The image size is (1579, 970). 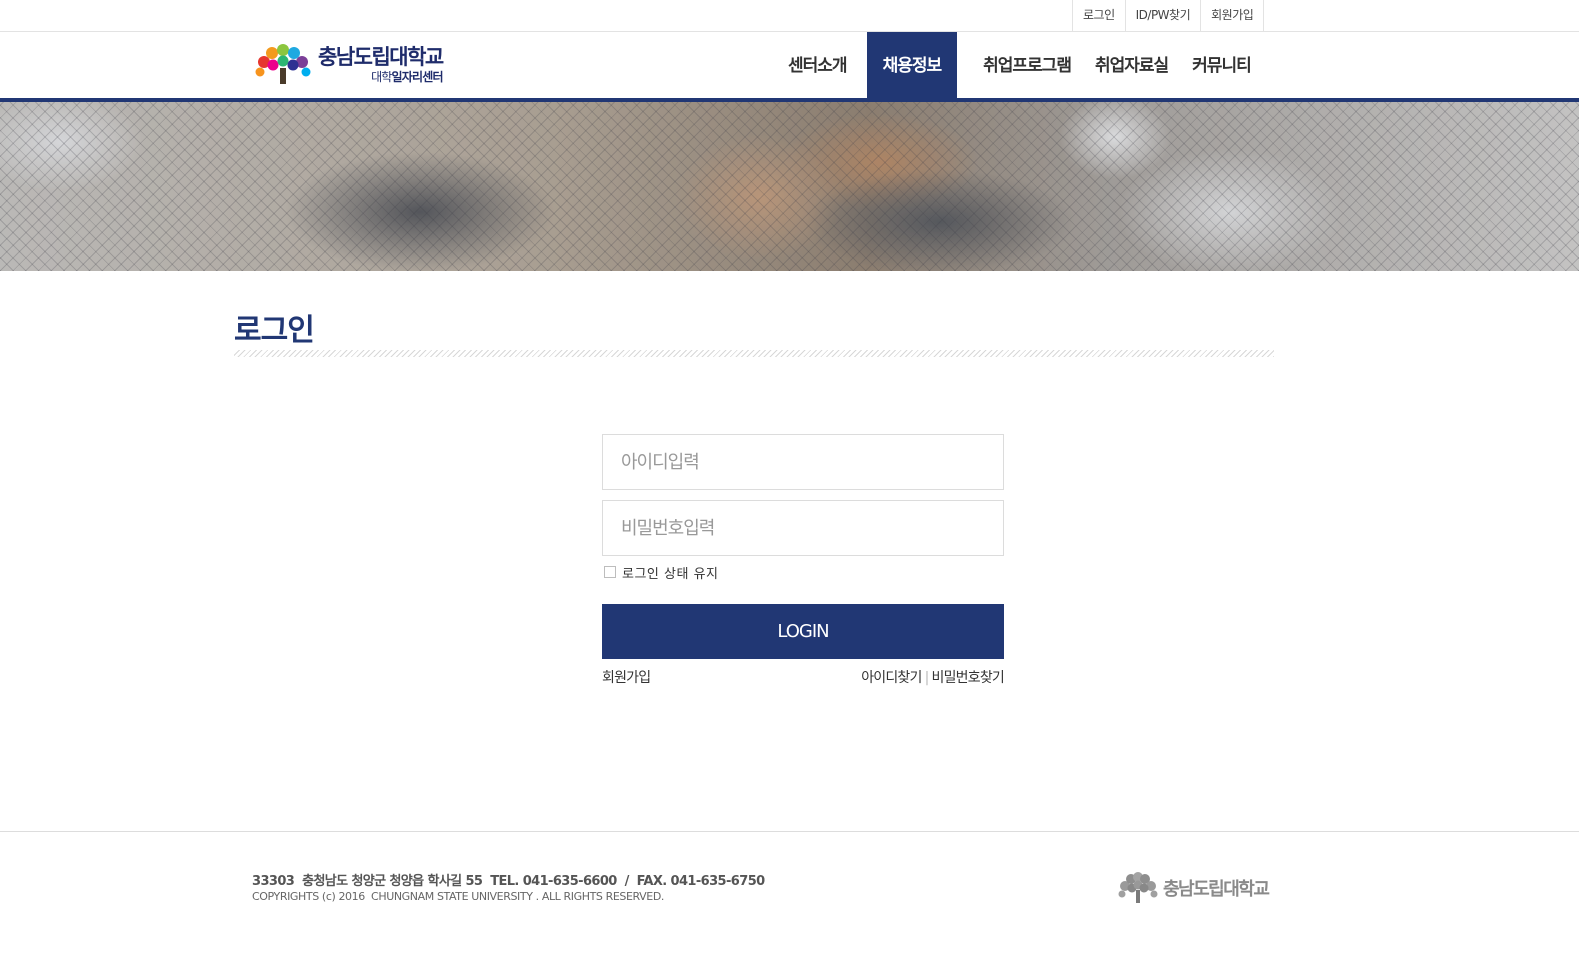 What do you see at coordinates (803, 631) in the screenshot?
I see `login-button: LOGIN` at bounding box center [803, 631].